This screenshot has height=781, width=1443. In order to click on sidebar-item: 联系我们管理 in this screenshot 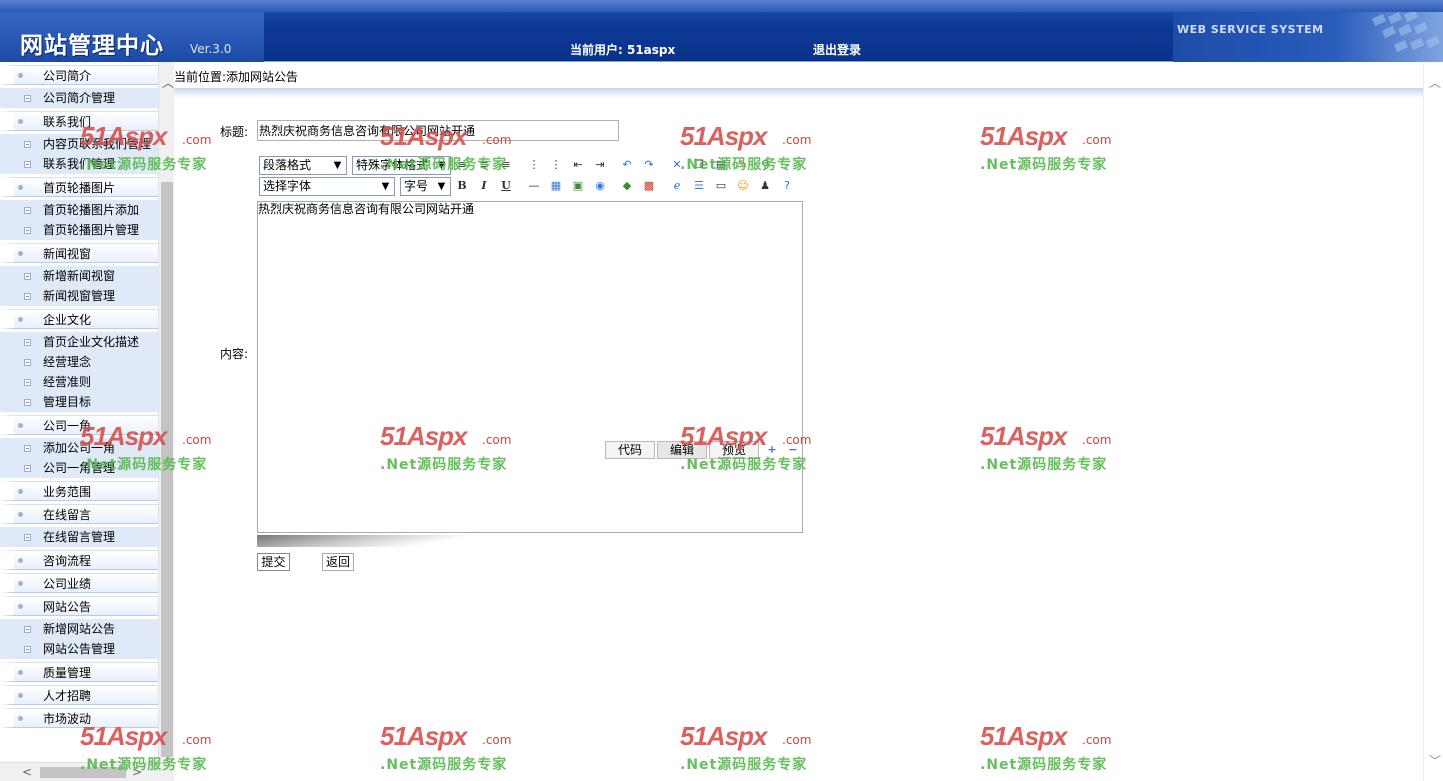, I will do `click(79, 164)`.